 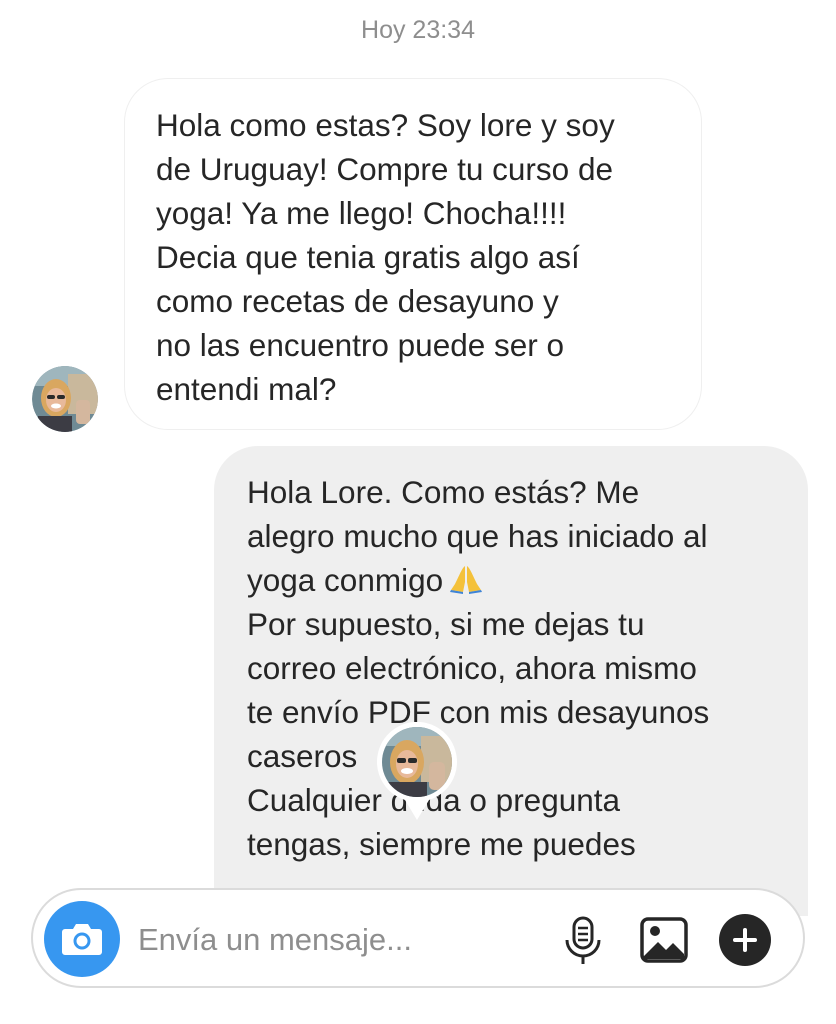 I want to click on camera-icon, so click(x=82, y=939).